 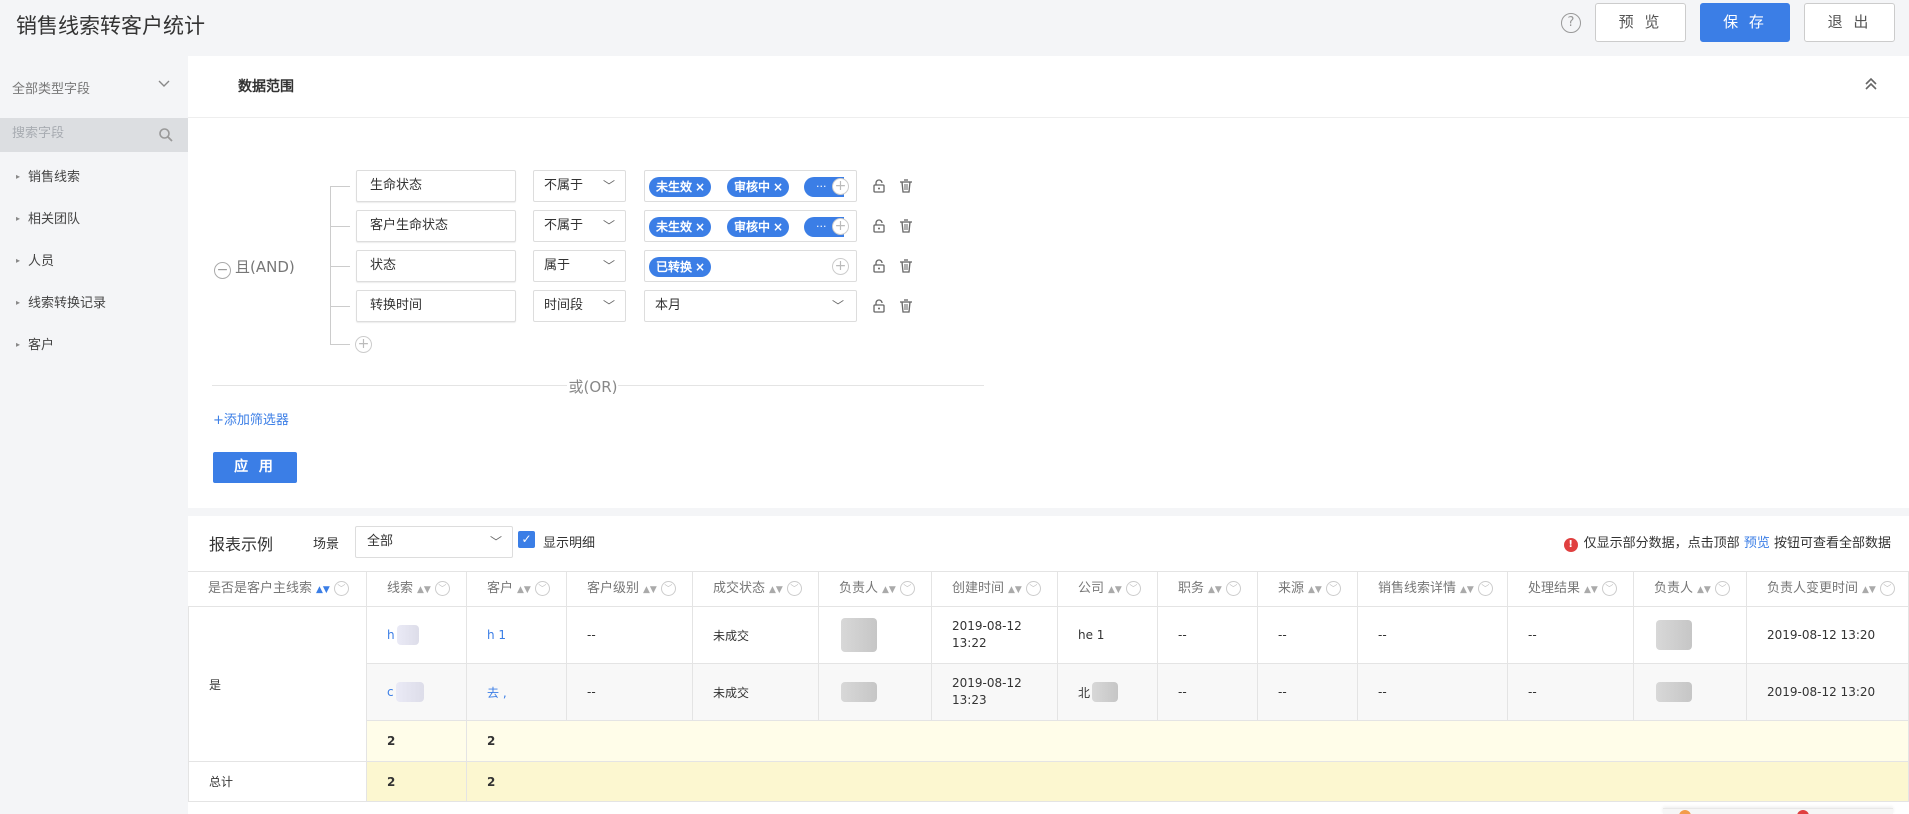 What do you see at coordinates (1828, 589) in the screenshot?
I see `column-header: 负责人变更时间 ▲▼ ﹀` at bounding box center [1828, 589].